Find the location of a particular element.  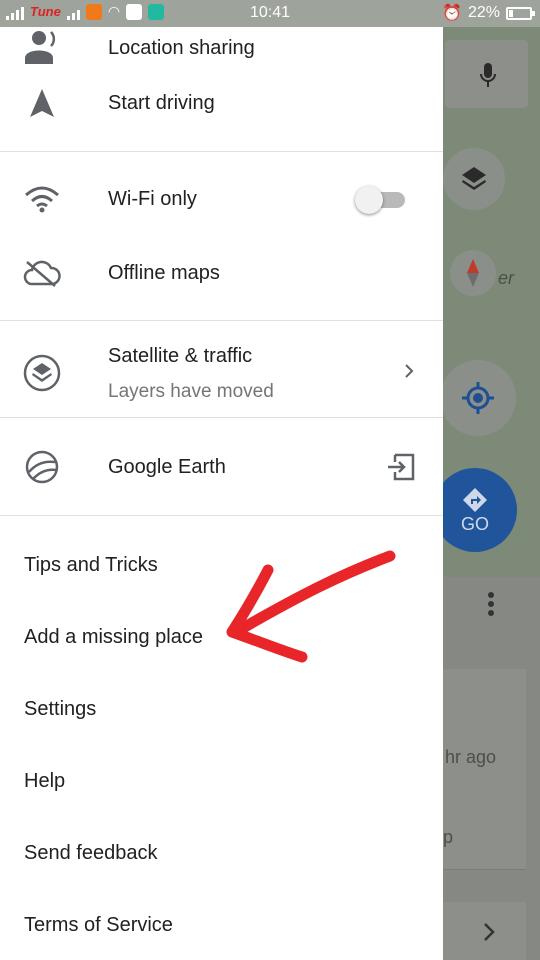

map-search-bar is located at coordinates (486, 74).